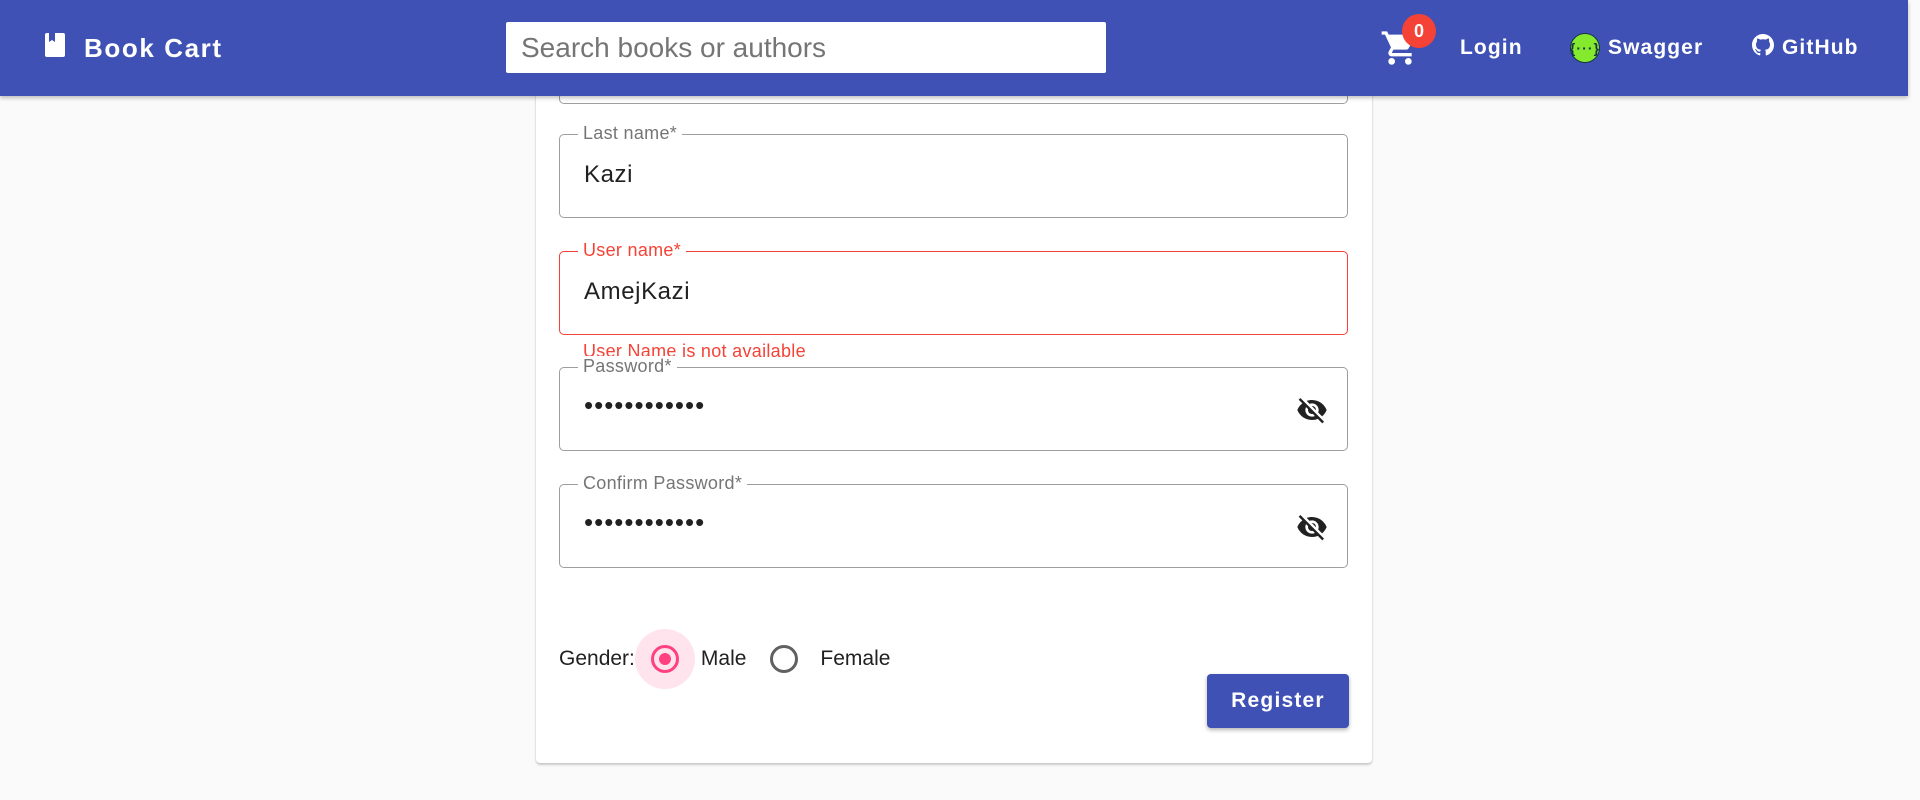  What do you see at coordinates (1419, 31) in the screenshot?
I see `cart-count-badge: 0` at bounding box center [1419, 31].